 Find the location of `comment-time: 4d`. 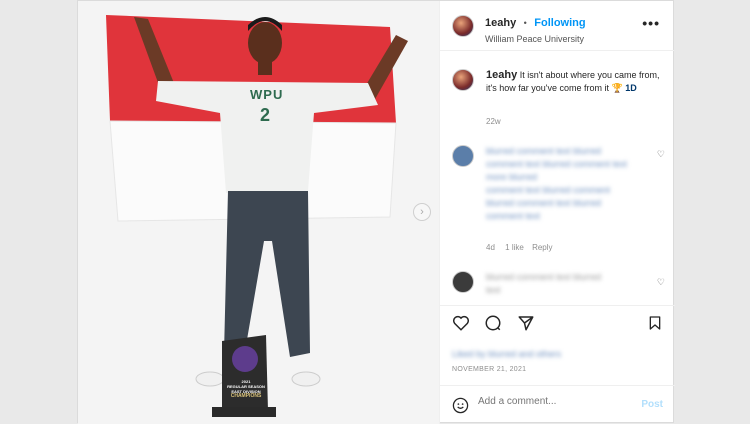

comment-time: 4d is located at coordinates (490, 247).